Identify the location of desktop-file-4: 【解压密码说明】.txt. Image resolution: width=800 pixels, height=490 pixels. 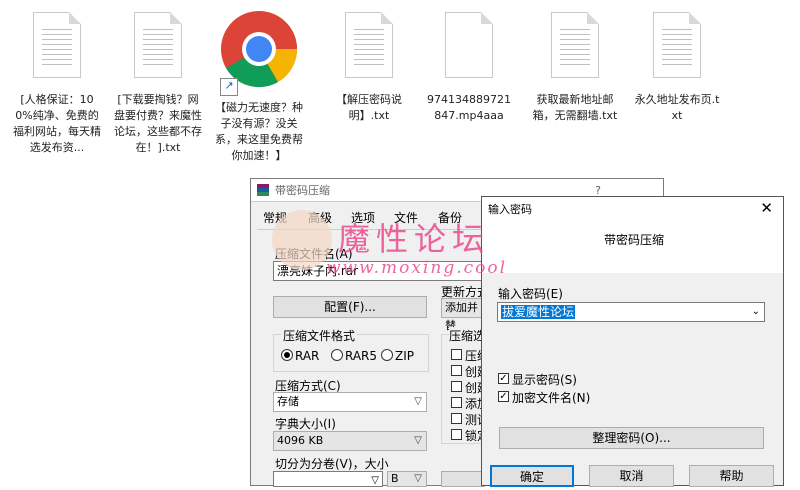
(369, 68).